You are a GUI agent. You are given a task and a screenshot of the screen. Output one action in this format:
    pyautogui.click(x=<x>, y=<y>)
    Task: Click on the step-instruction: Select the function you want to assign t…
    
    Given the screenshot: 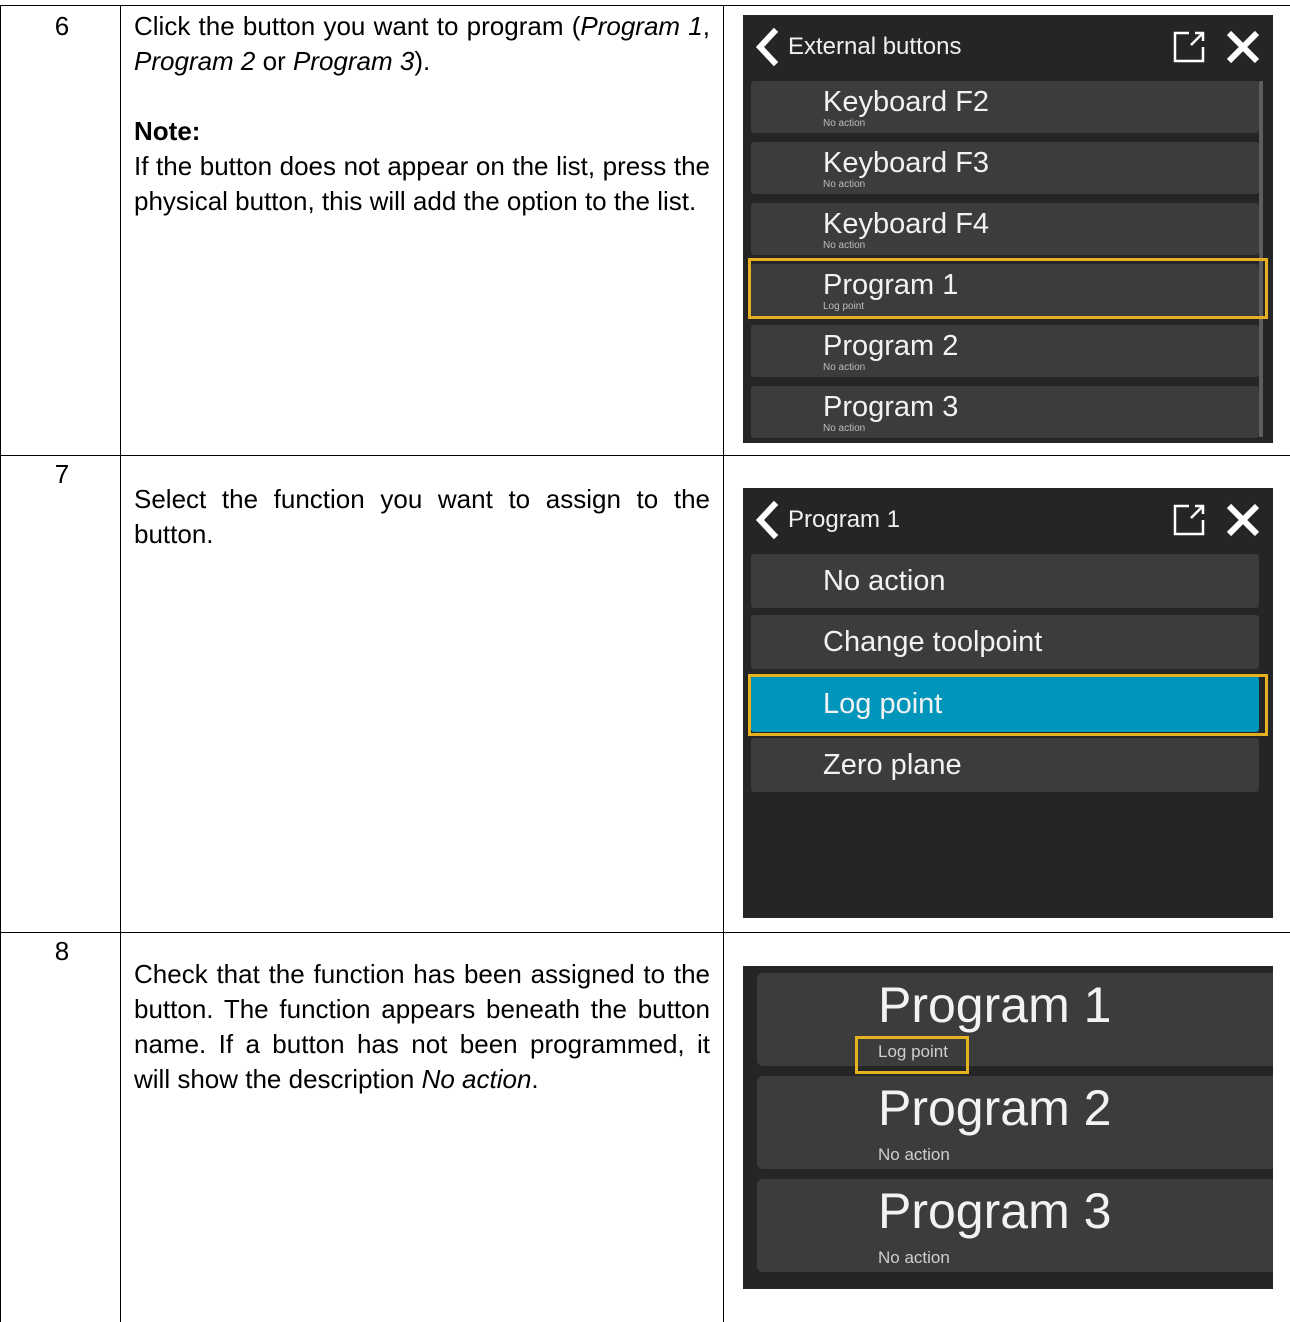 What is the action you would take?
    pyautogui.click(x=422, y=517)
    